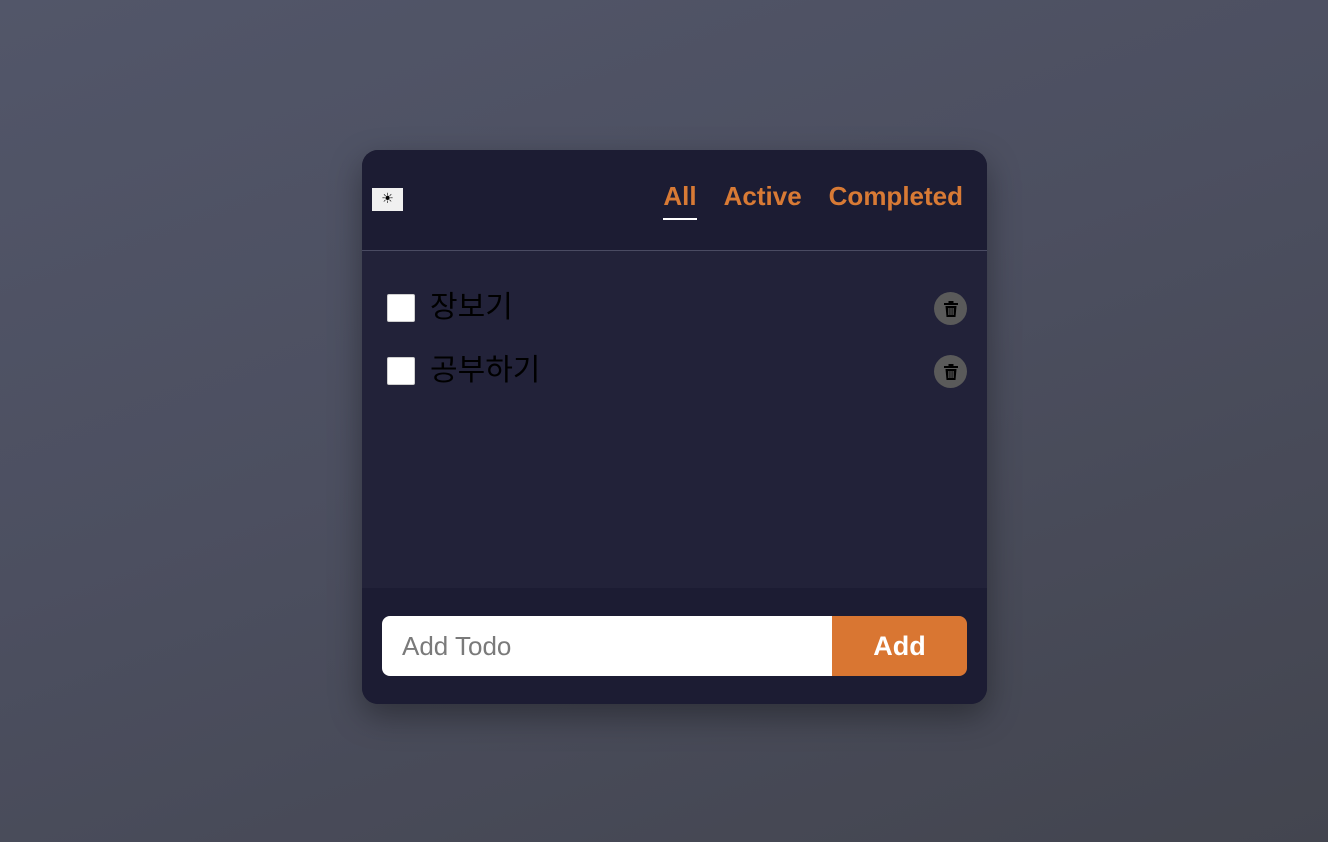 The height and width of the screenshot is (842, 1328). What do you see at coordinates (680, 200) in the screenshot?
I see `tab-all: All` at bounding box center [680, 200].